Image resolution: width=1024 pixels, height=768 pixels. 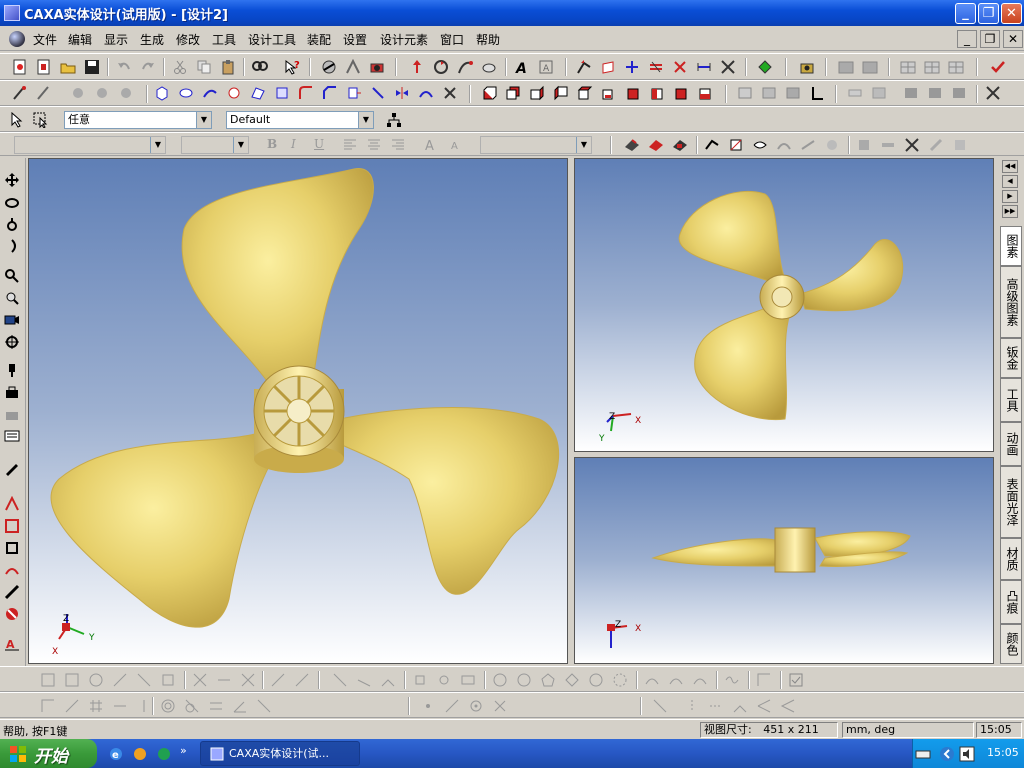 I want to click on dimension-6-icon, so click(x=788, y=706).